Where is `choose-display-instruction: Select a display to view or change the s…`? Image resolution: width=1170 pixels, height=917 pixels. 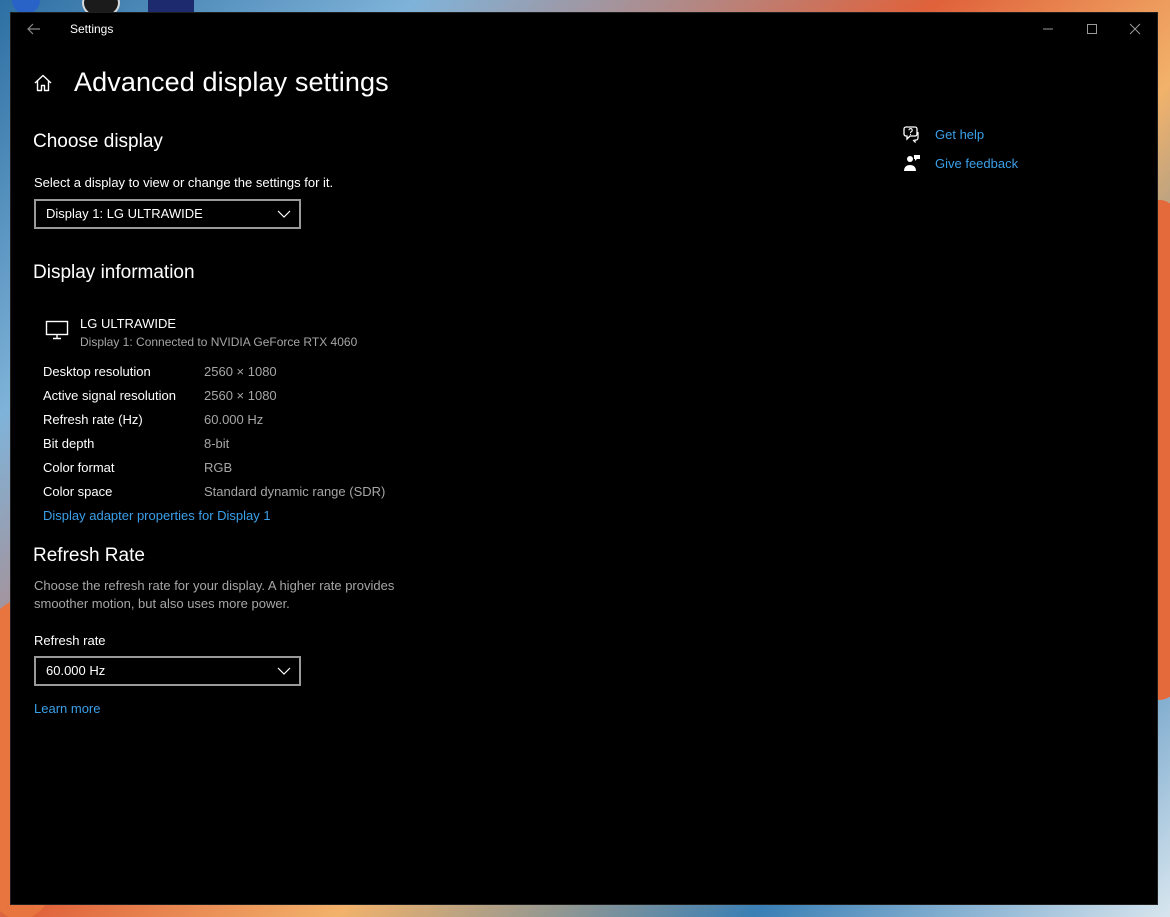 choose-display-instruction: Select a display to view or change the s… is located at coordinates (184, 182).